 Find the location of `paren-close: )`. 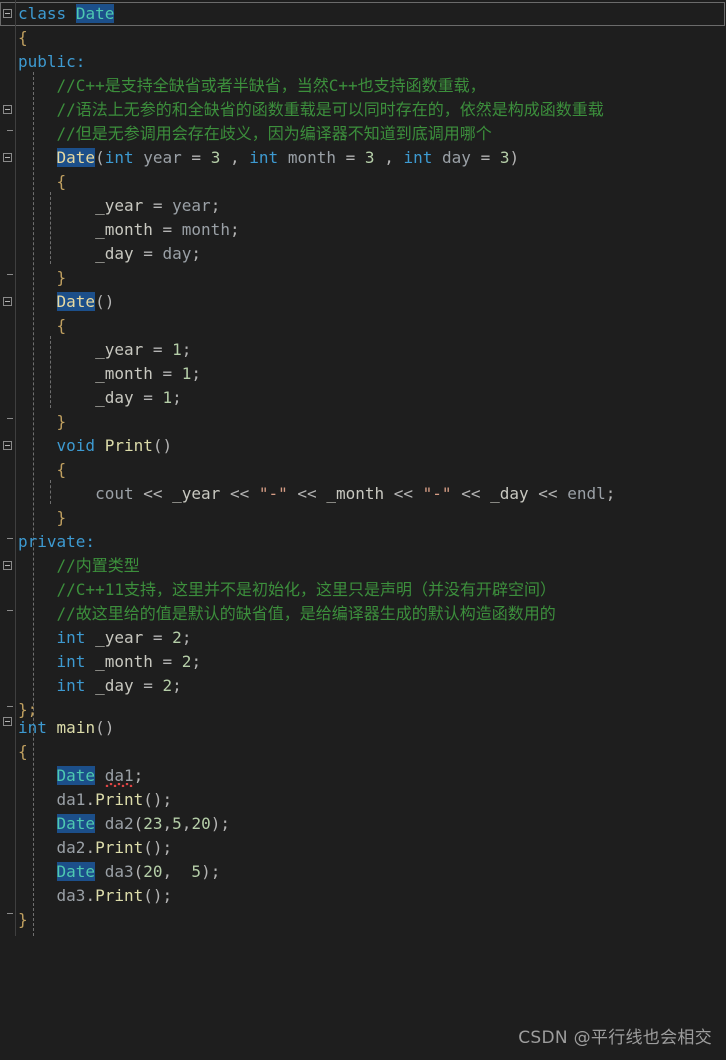

paren-close: ) is located at coordinates (215, 823).